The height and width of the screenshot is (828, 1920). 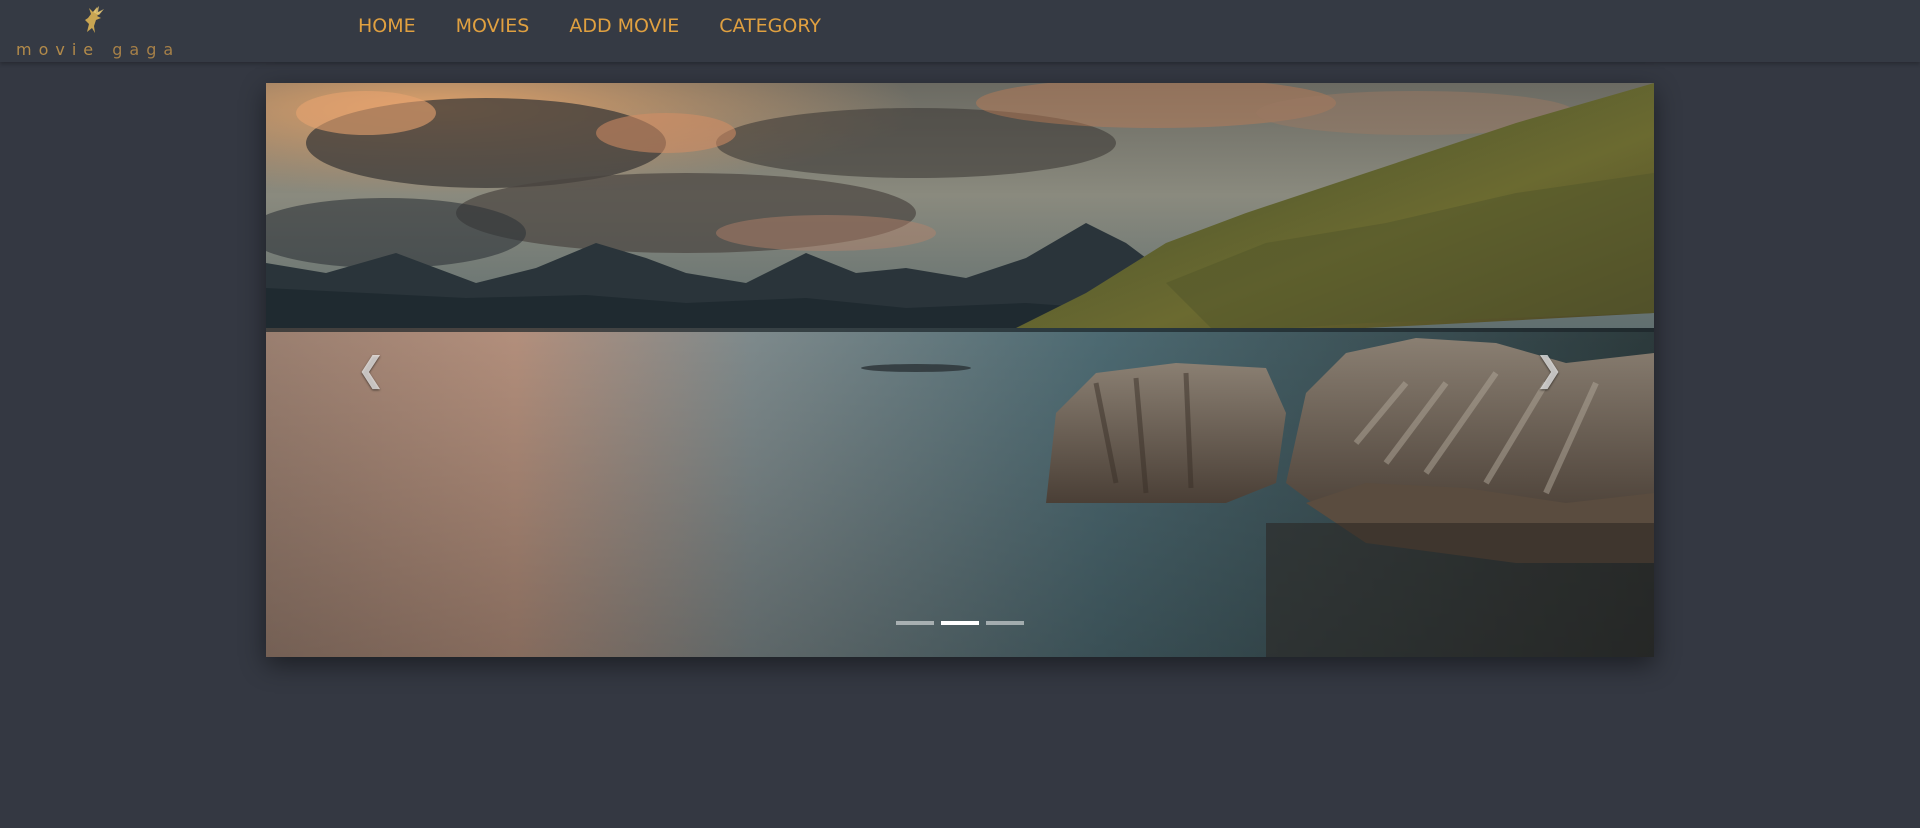 I want to click on main-nav: HOME MOVIES ADD MOVIE CATEGORY, so click(x=609, y=26).